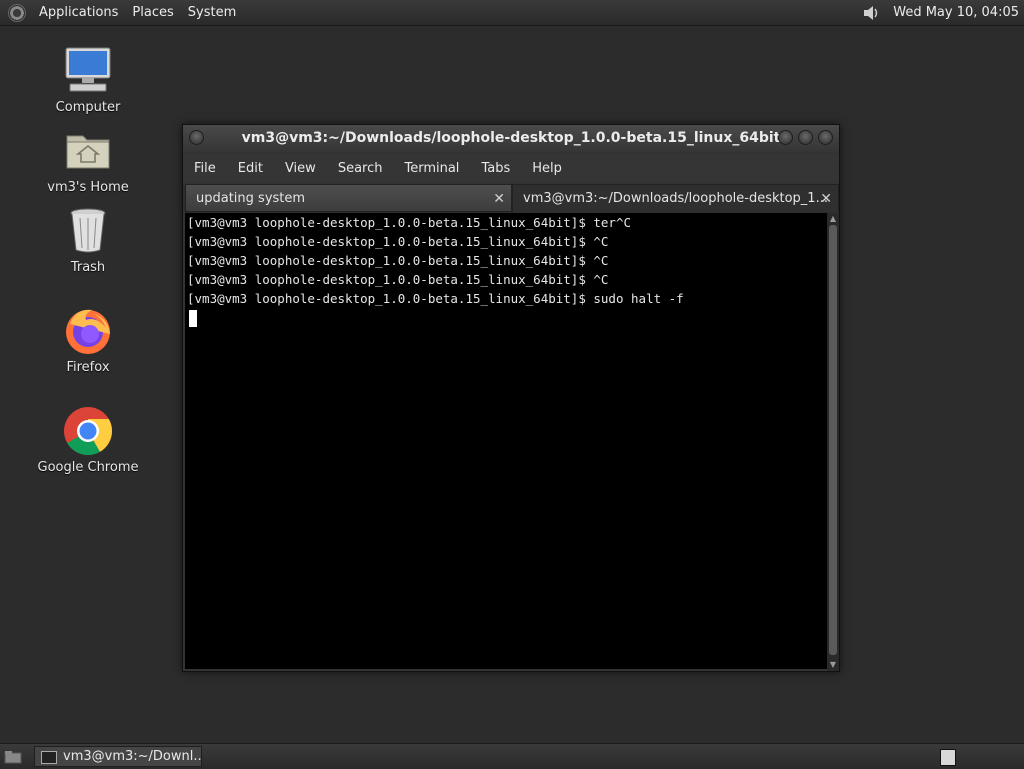 The height and width of the screenshot is (769, 1024). Describe the element at coordinates (431, 168) in the screenshot. I see `menu-terminal: Terminal` at that location.